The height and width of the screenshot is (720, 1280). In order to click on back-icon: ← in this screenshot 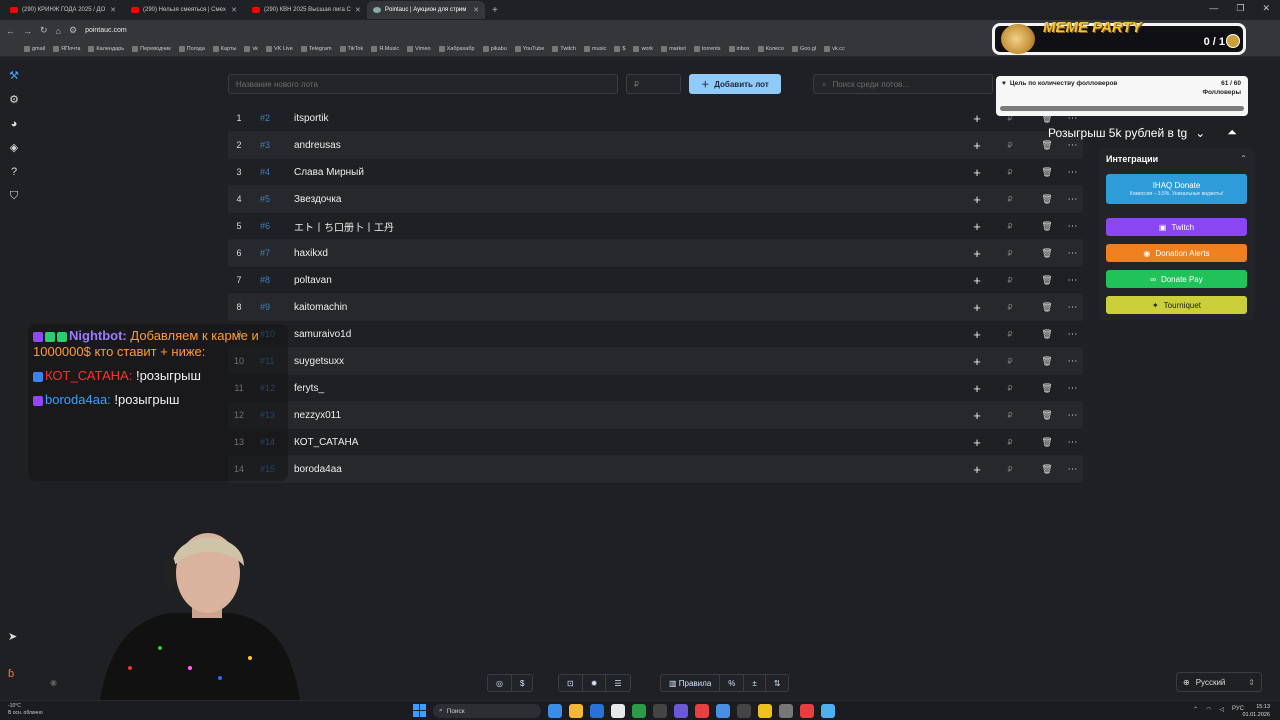, I will do `click(10, 31)`.